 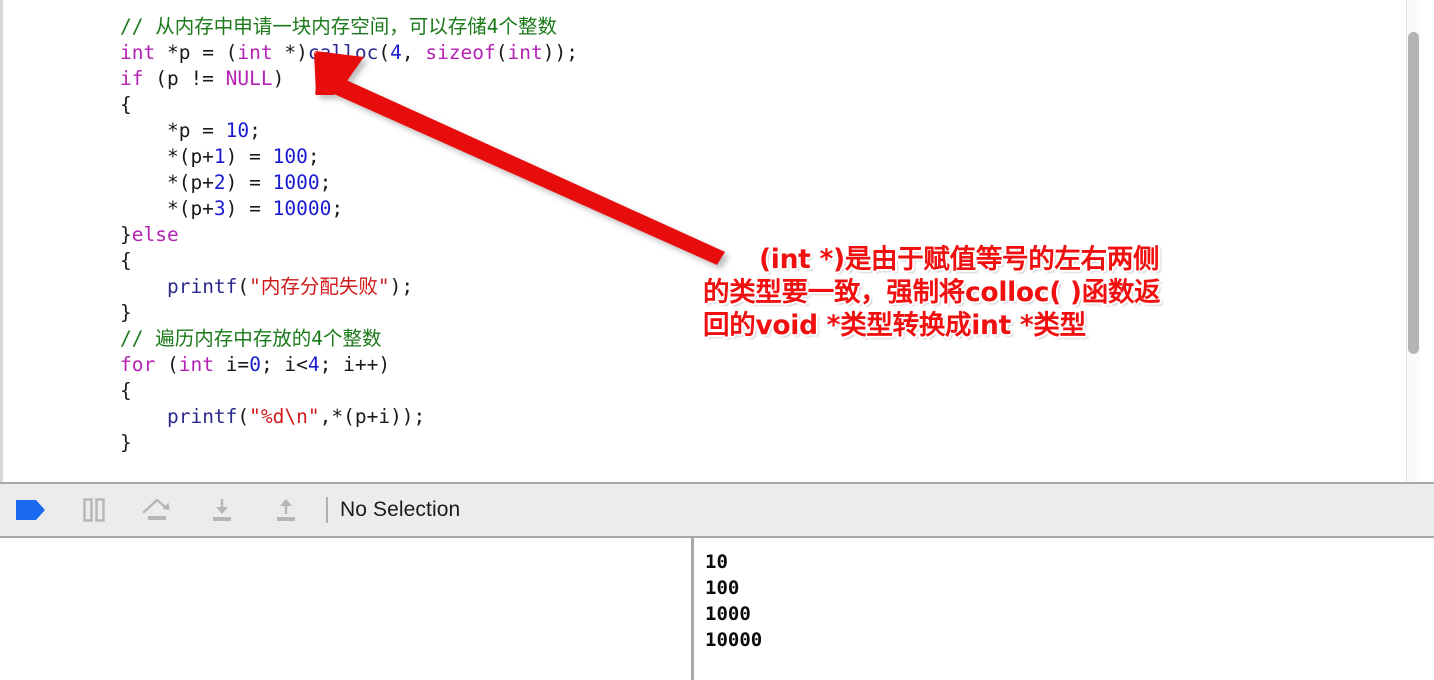 What do you see at coordinates (716, 562) in the screenshot?
I see `console-line: 10` at bounding box center [716, 562].